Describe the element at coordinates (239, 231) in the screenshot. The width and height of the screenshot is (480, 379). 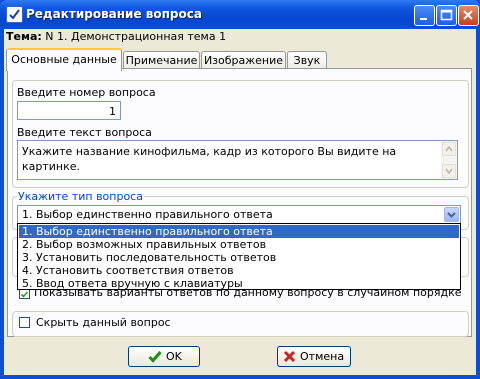
I see `question-type-option-1: 1. Выбор единственно правильного ответа` at that location.